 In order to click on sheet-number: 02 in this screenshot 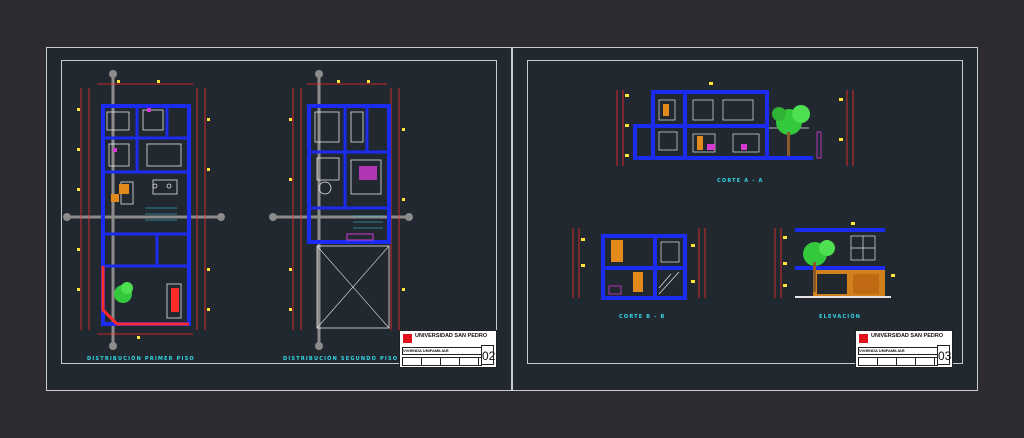, I will do `click(488, 355)`.